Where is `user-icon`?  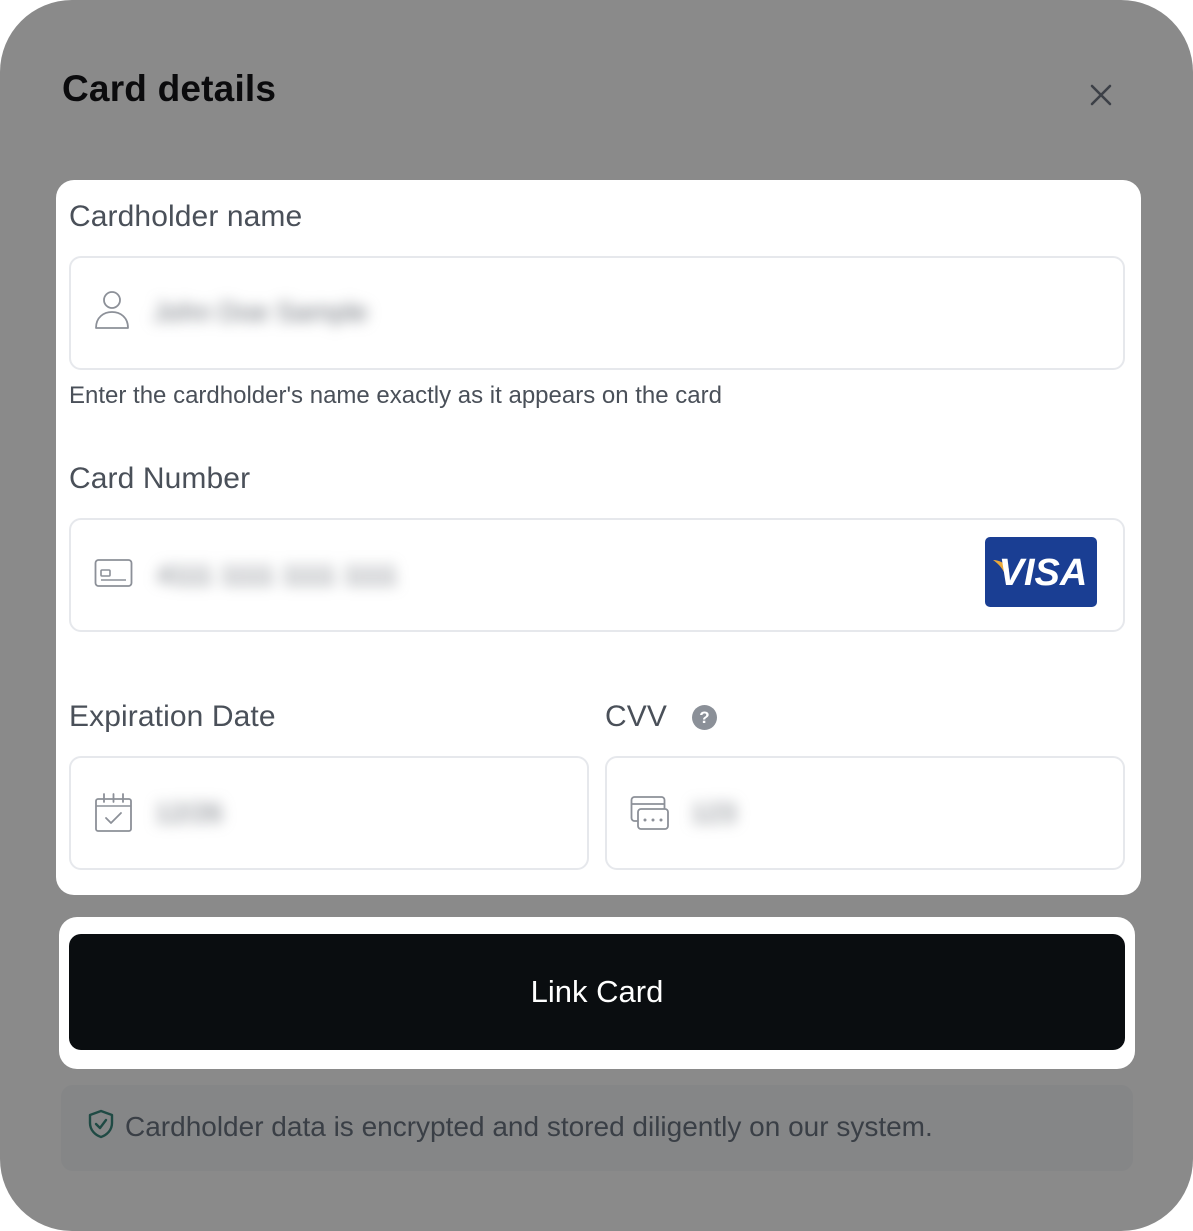 user-icon is located at coordinates (112, 310).